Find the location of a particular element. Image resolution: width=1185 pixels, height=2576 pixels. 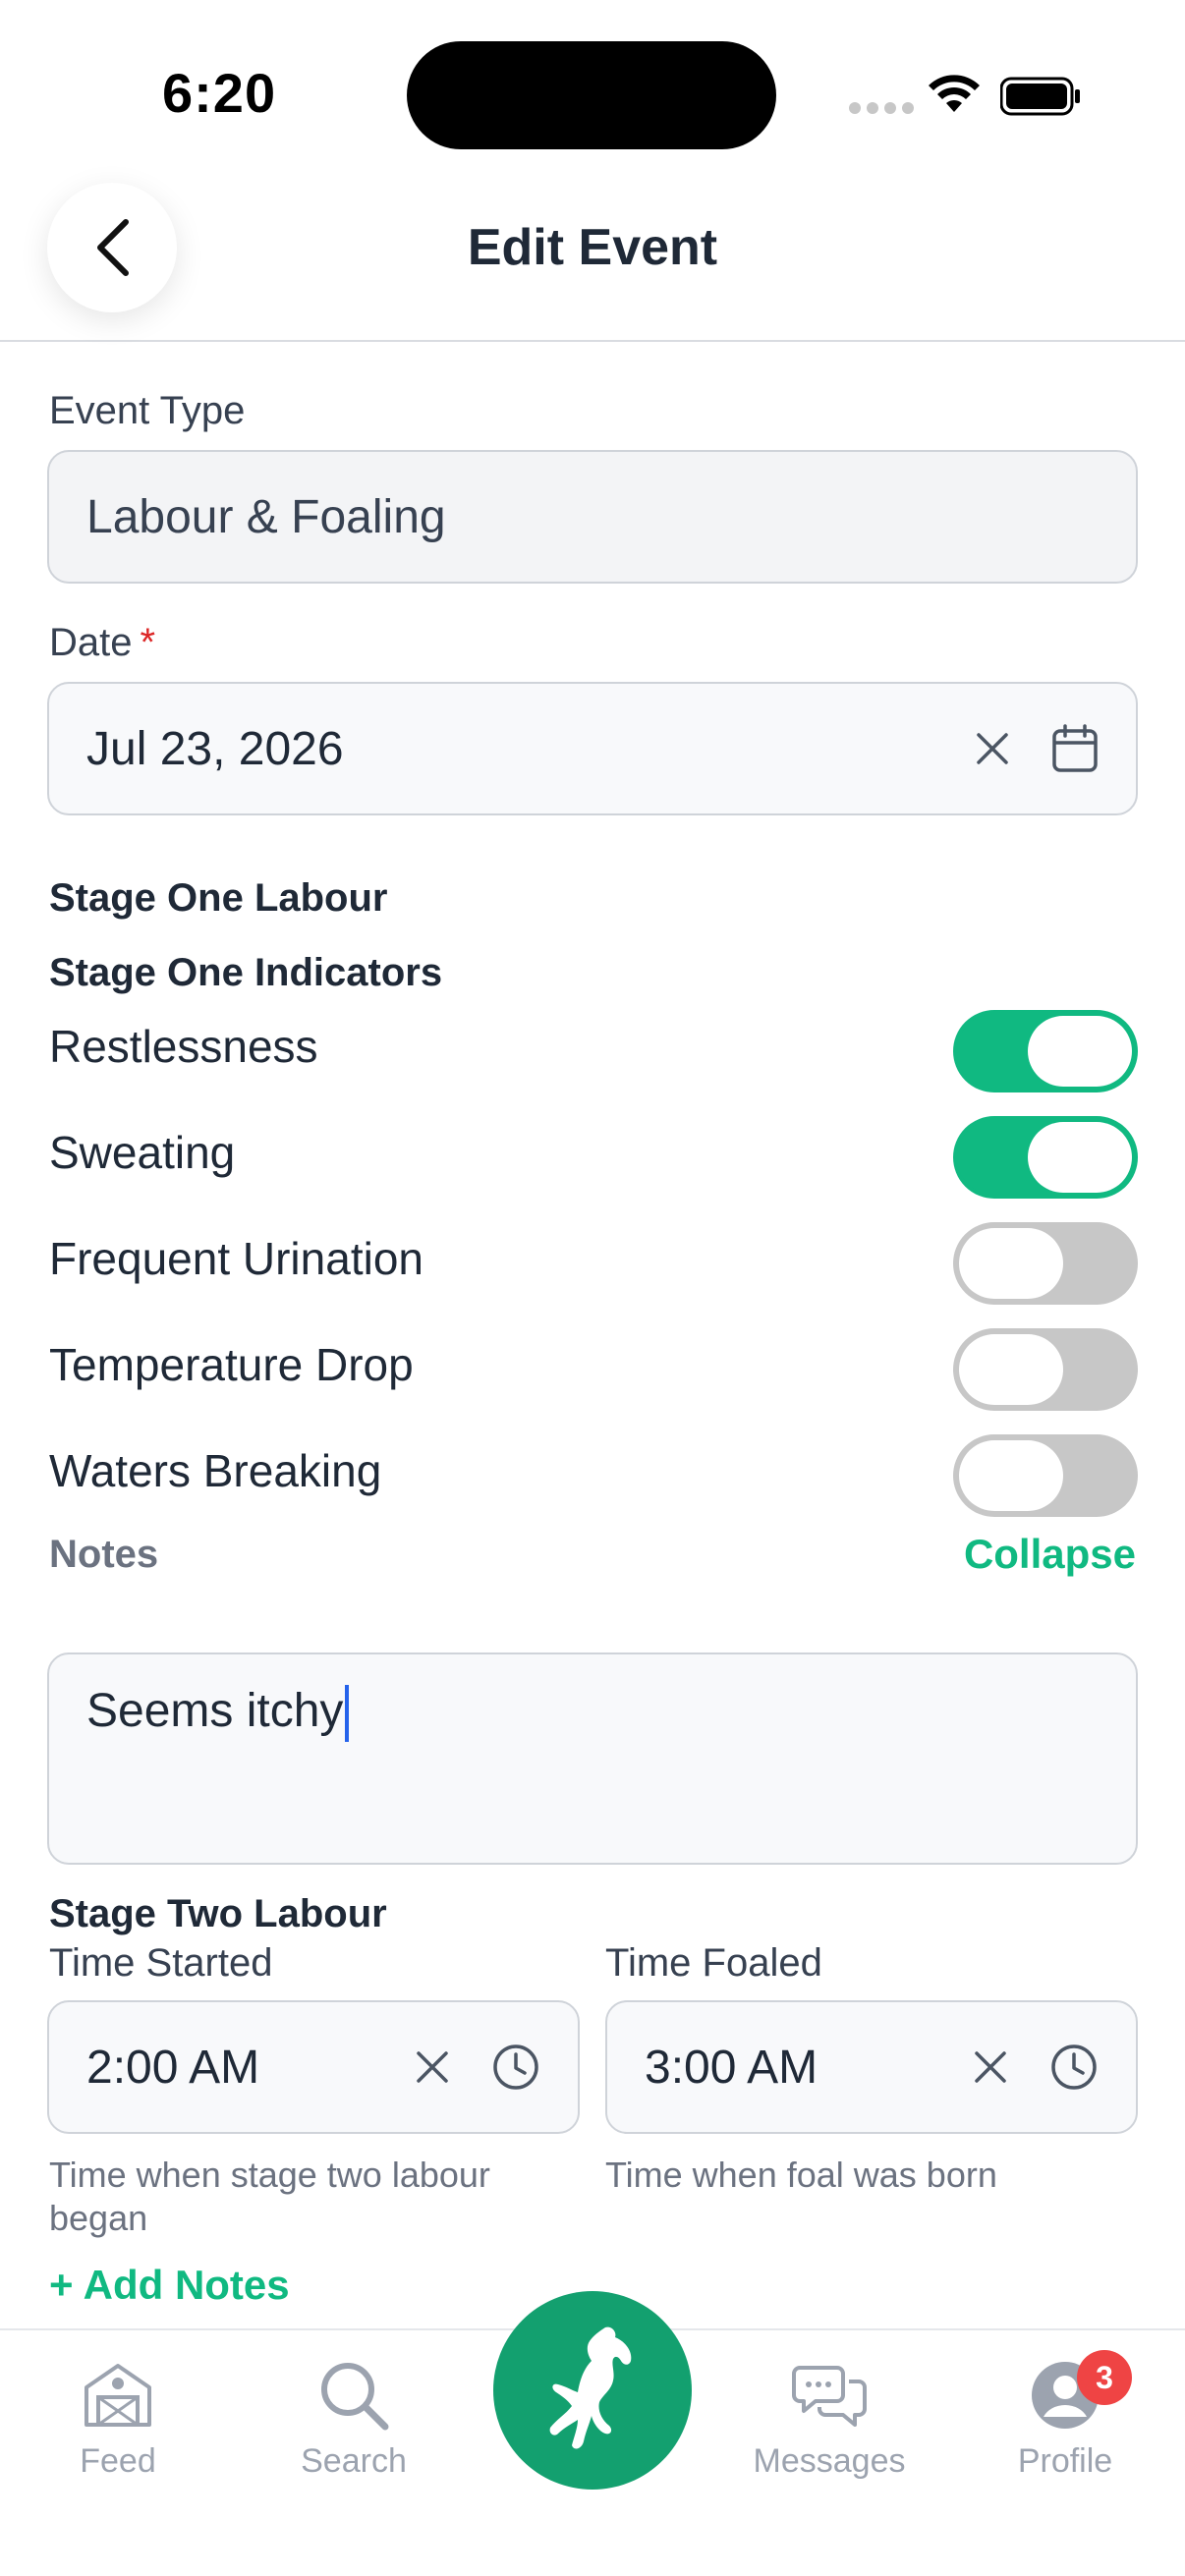

stage-one-indicators-heading: Stage One Indicators is located at coordinates (246, 972).